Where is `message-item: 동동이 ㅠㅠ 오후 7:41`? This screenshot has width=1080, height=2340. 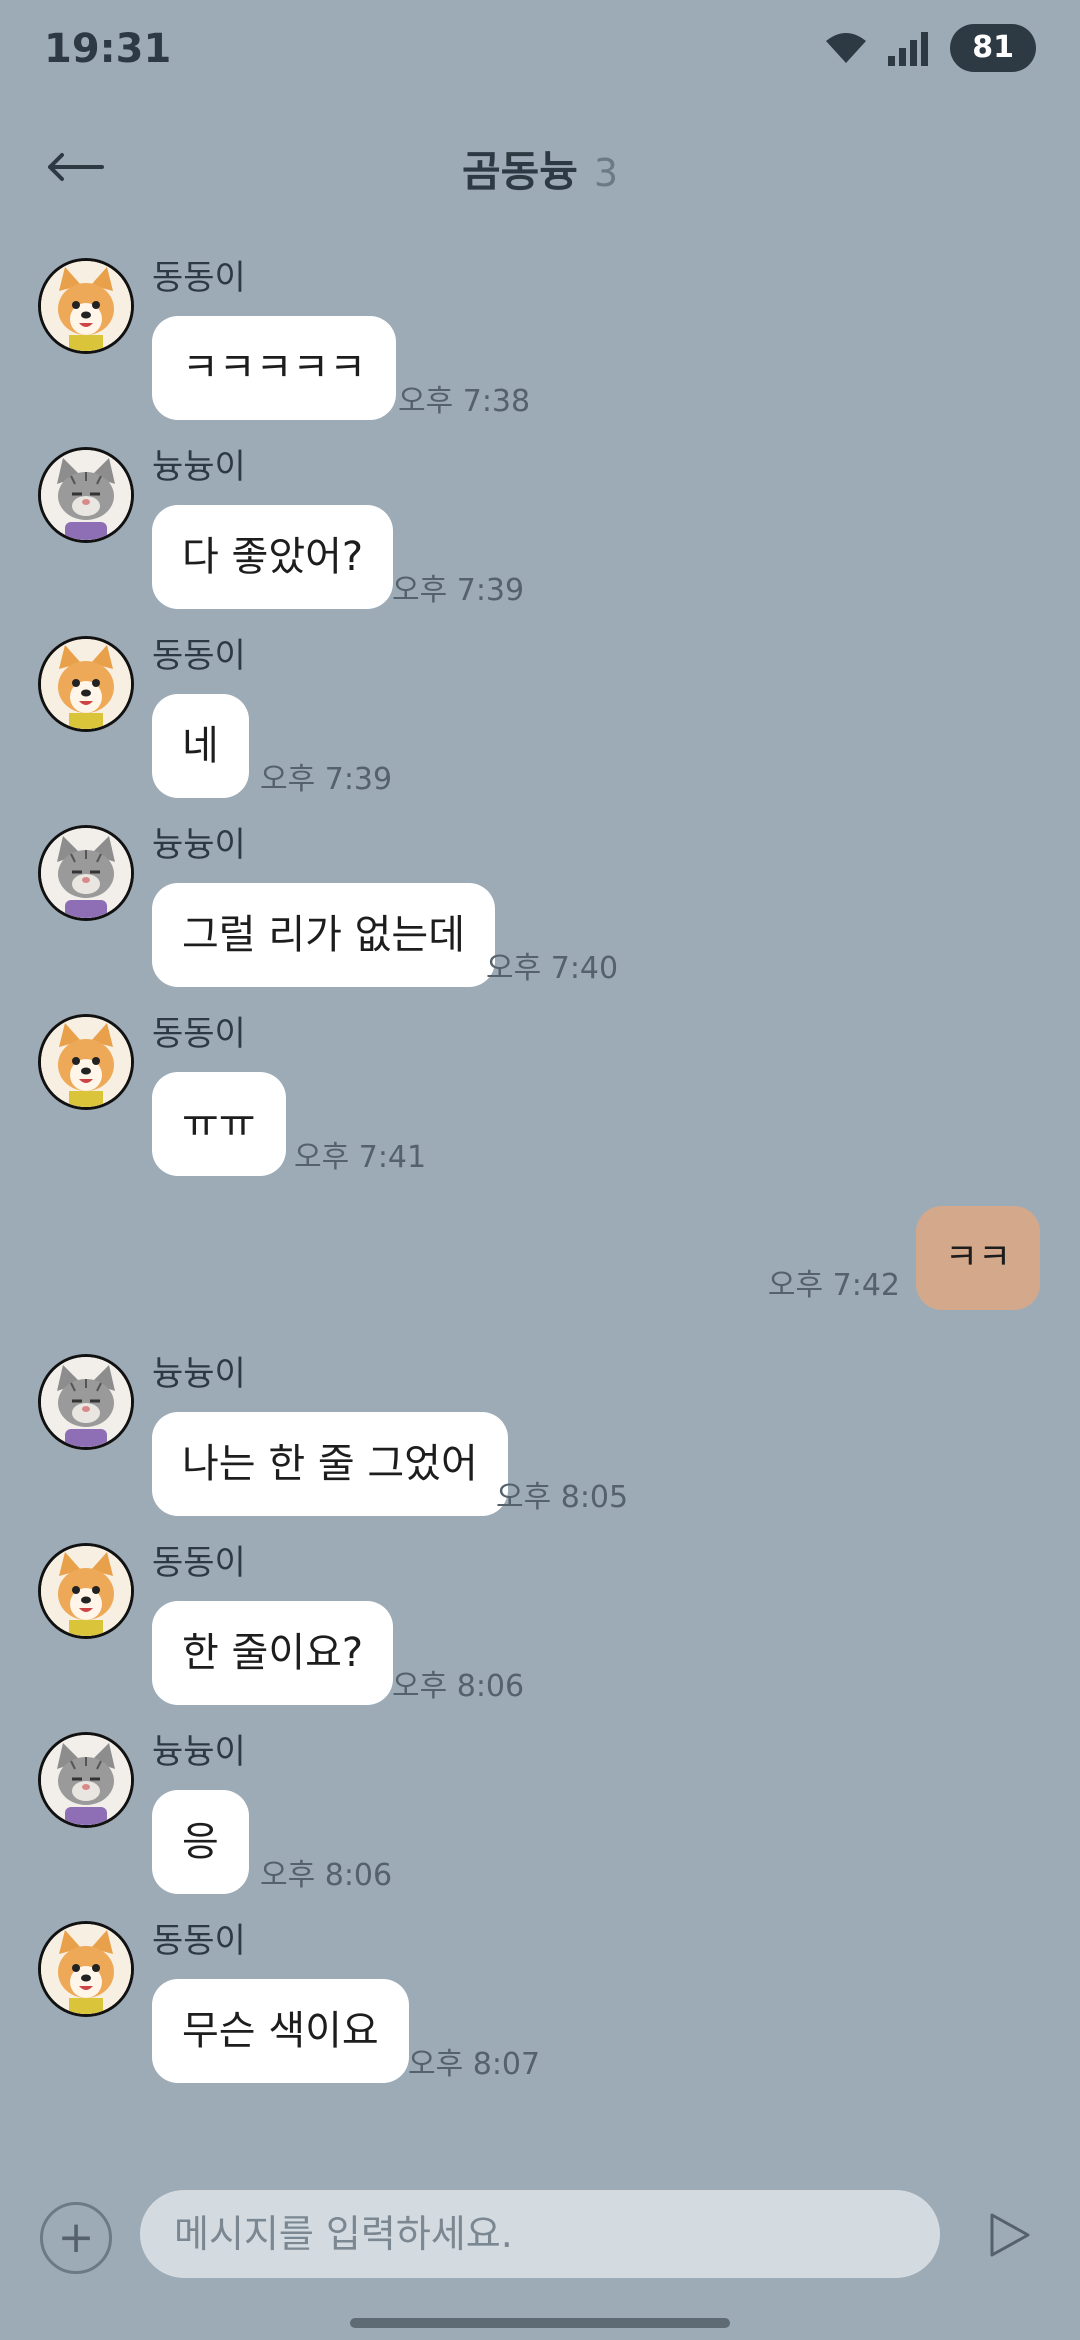 message-item: 동동이 ㅠㅠ 오후 7:41 is located at coordinates (540, 1091).